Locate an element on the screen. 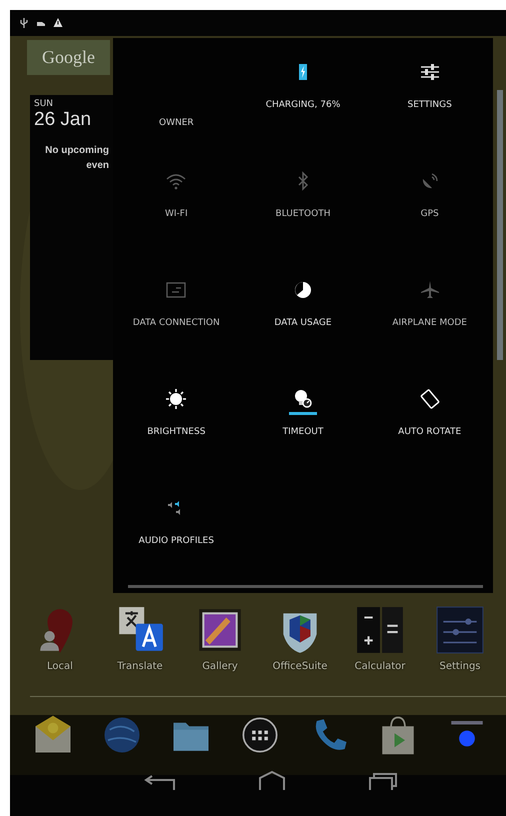 Image resolution: width=506 pixels, height=816 pixels. tile-label: DATA CONNECTION is located at coordinates (176, 323).